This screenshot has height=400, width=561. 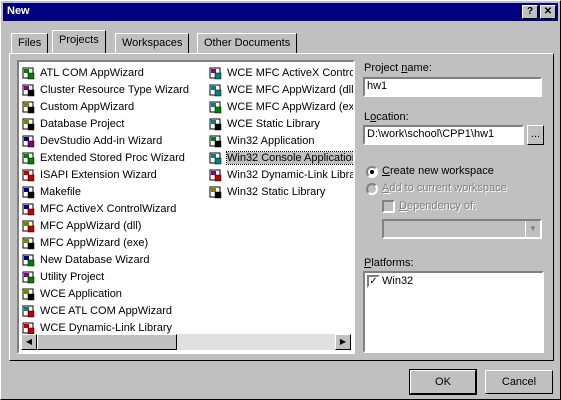 What do you see at coordinates (443, 135) in the screenshot?
I see `location-input: D:\work\school\CPP1\hw1` at bounding box center [443, 135].